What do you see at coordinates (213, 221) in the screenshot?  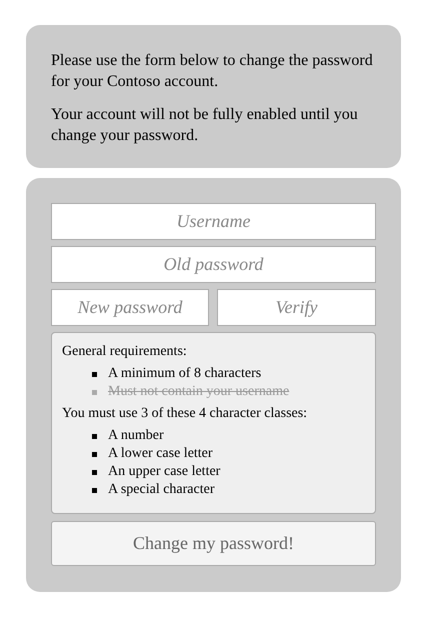 I see `username-field: Username` at bounding box center [213, 221].